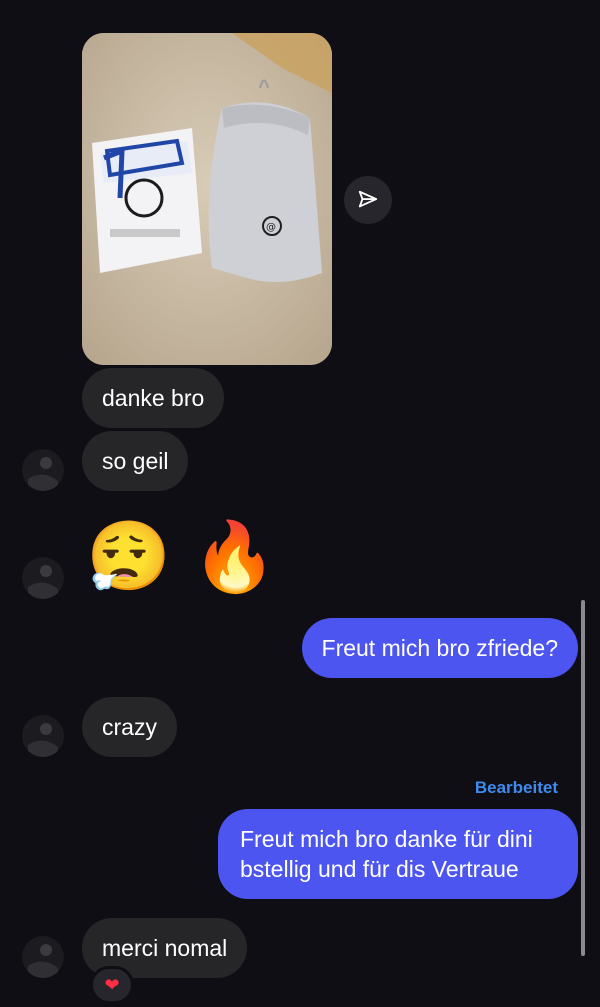 The height and width of the screenshot is (1007, 600). I want to click on message-text: crazy, so click(129, 727).